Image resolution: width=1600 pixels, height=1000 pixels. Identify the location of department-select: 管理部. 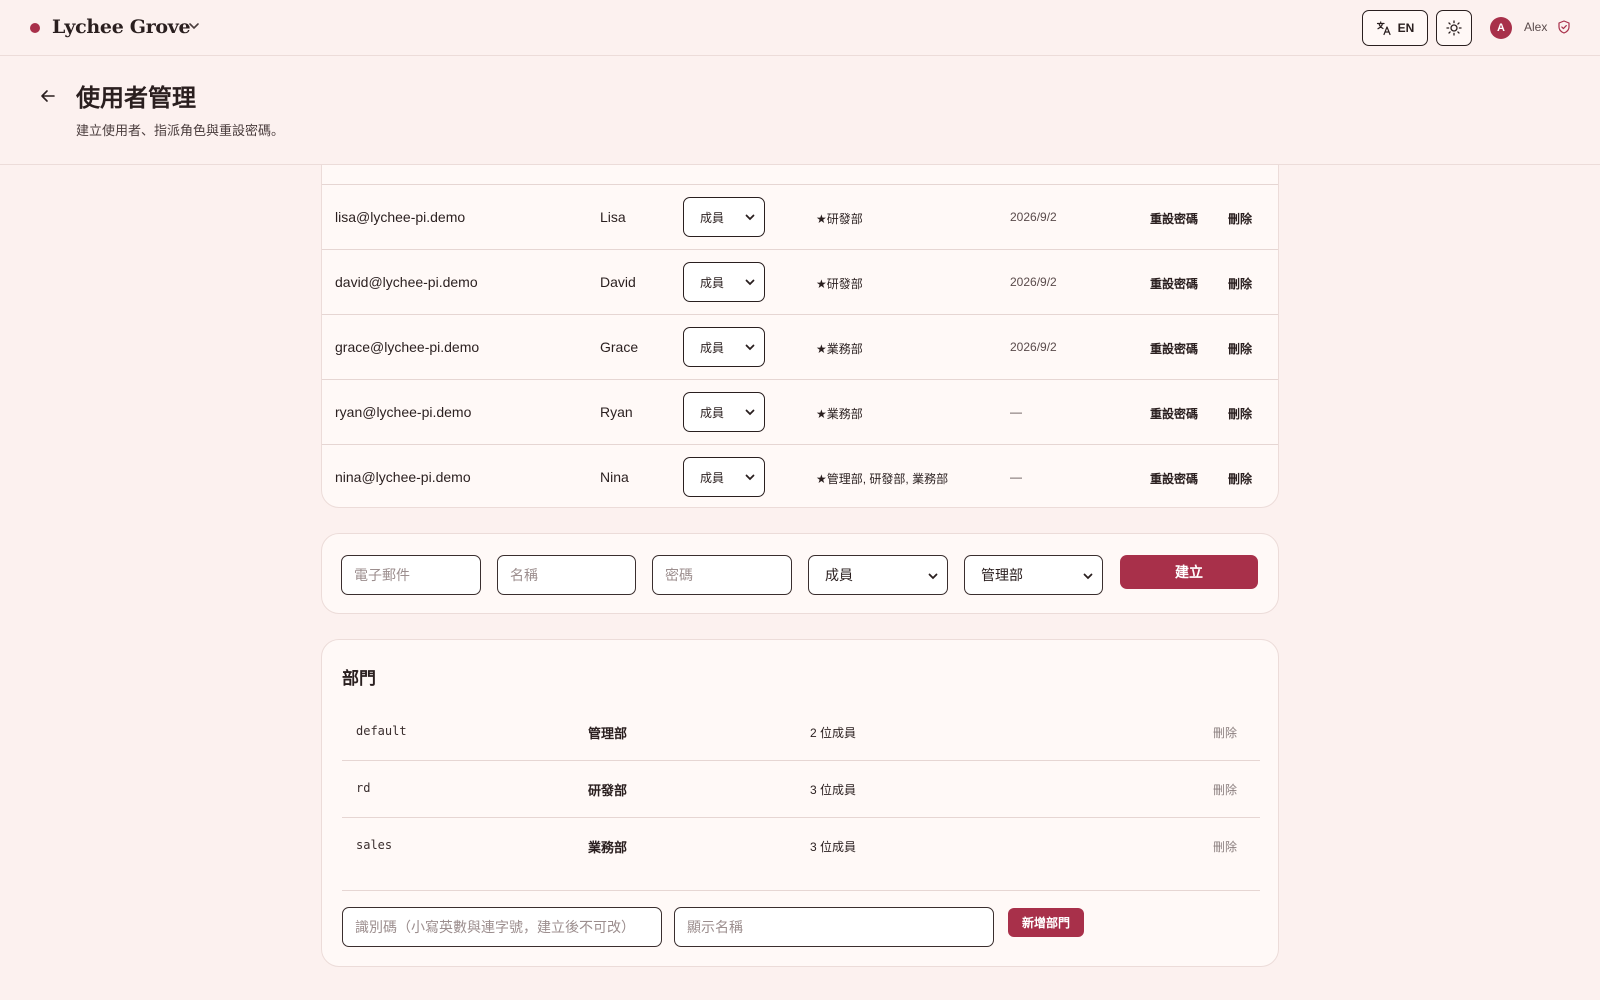
(1033, 575).